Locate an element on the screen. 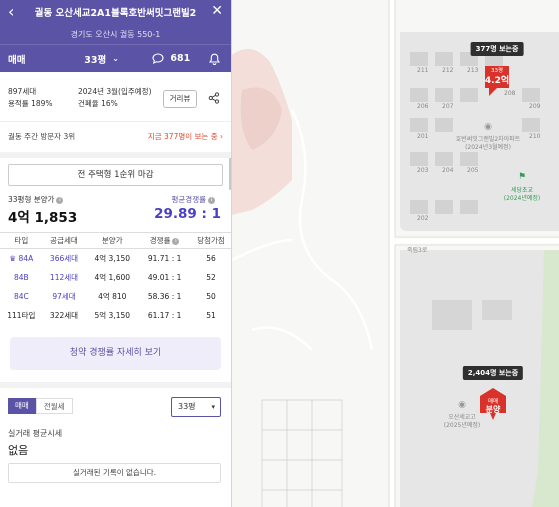 The width and height of the screenshot is (559, 507). cell-rate: 58.36 : 1 is located at coordinates (164, 296).